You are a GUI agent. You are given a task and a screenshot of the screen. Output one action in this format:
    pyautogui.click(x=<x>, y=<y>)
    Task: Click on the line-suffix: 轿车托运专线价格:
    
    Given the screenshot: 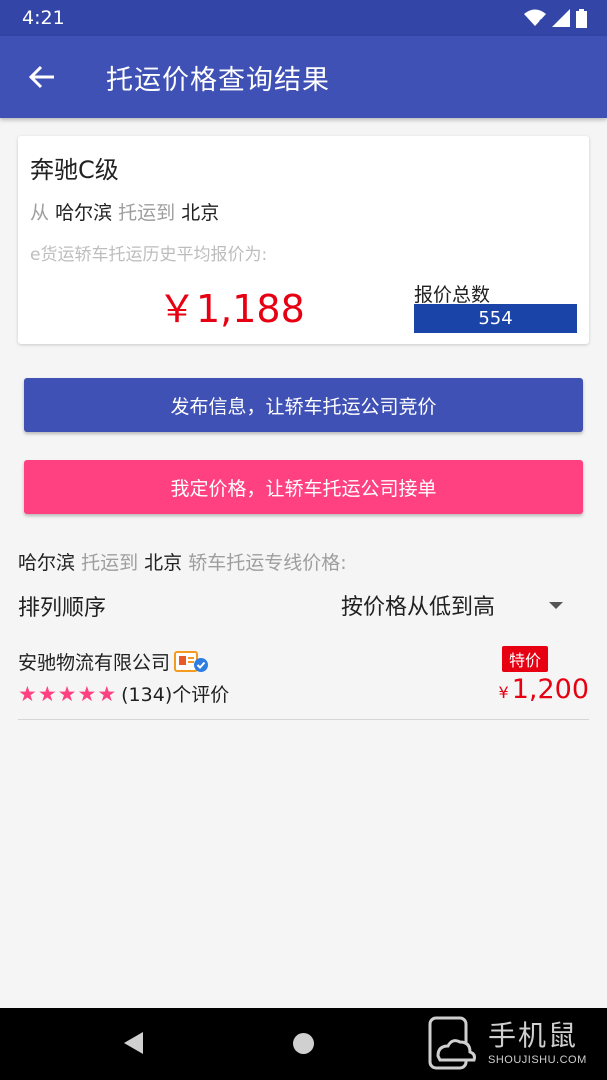 What is the action you would take?
    pyautogui.click(x=267, y=563)
    